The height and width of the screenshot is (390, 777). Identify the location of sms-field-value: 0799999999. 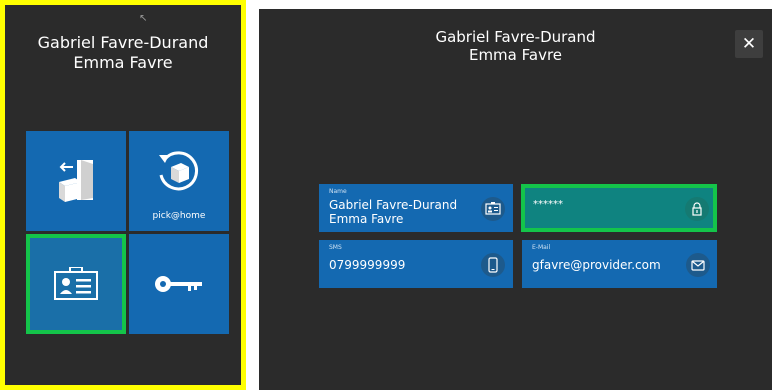
(367, 265).